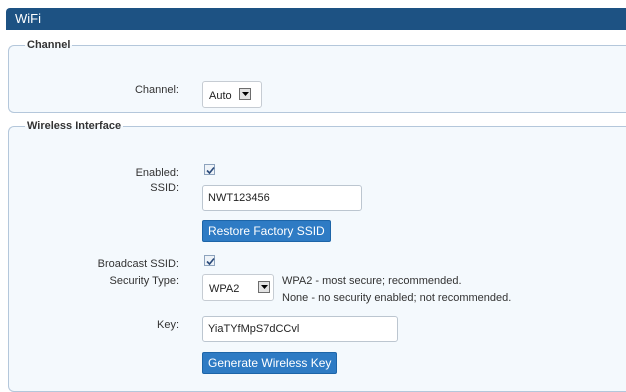 This screenshot has height=392, width=626. I want to click on ssid-label: SSID:, so click(164, 188).